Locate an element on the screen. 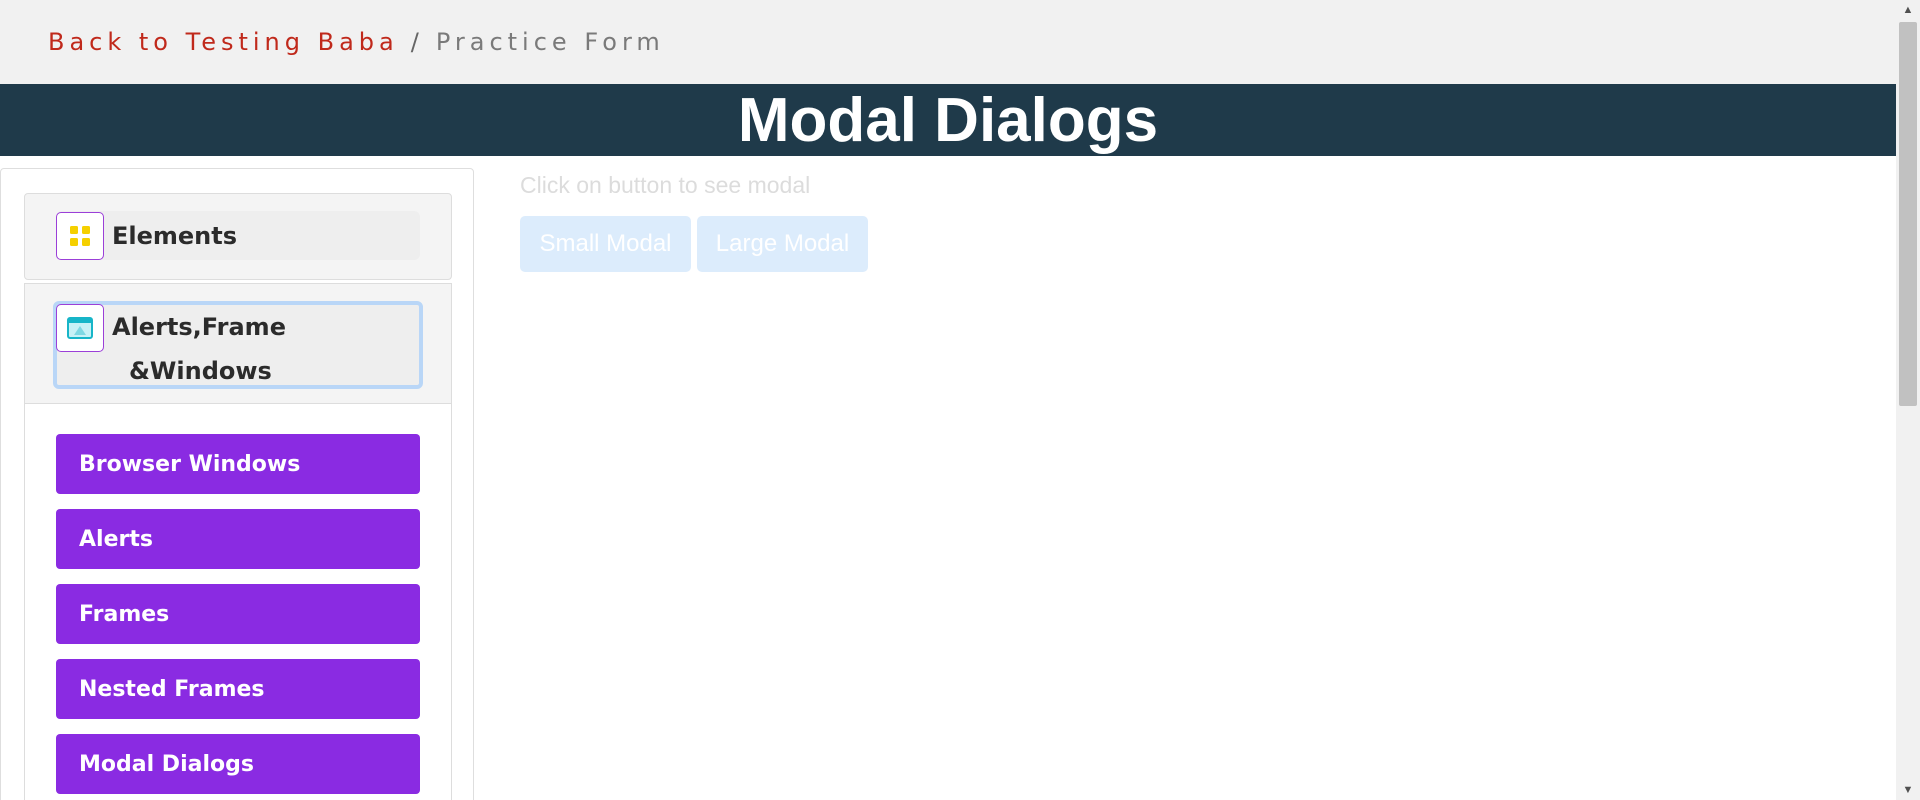 The height and width of the screenshot is (800, 1920). large-modal-button: Large Modal is located at coordinates (782, 244).